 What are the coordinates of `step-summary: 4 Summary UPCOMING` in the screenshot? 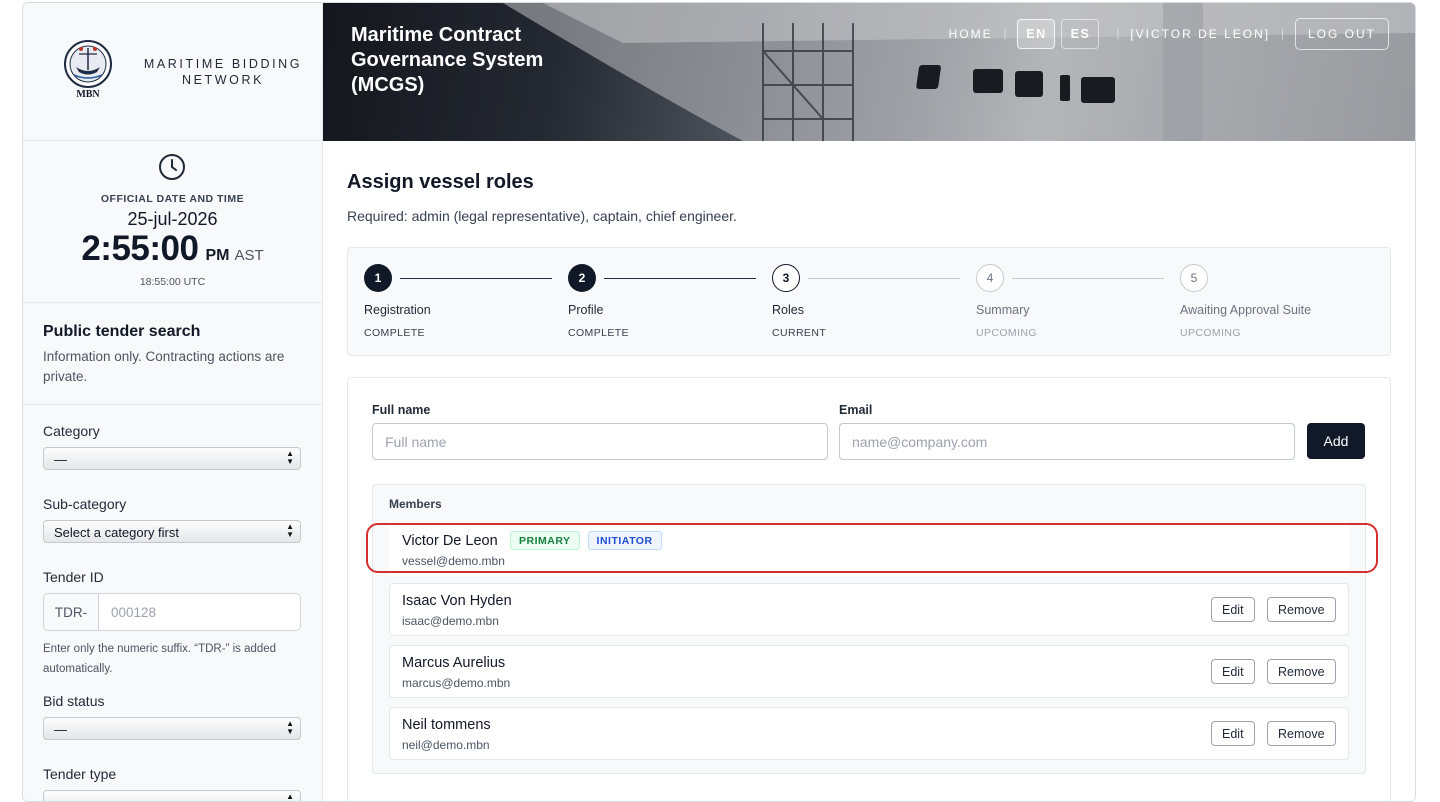 It's located at (1078, 301).